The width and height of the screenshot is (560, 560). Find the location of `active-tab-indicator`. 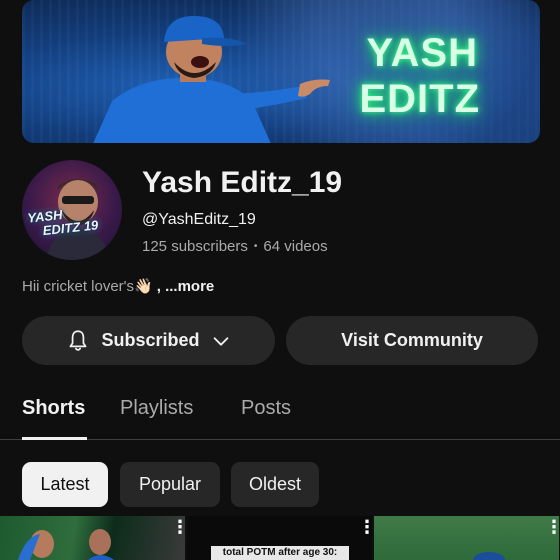

active-tab-indicator is located at coordinates (54, 438).